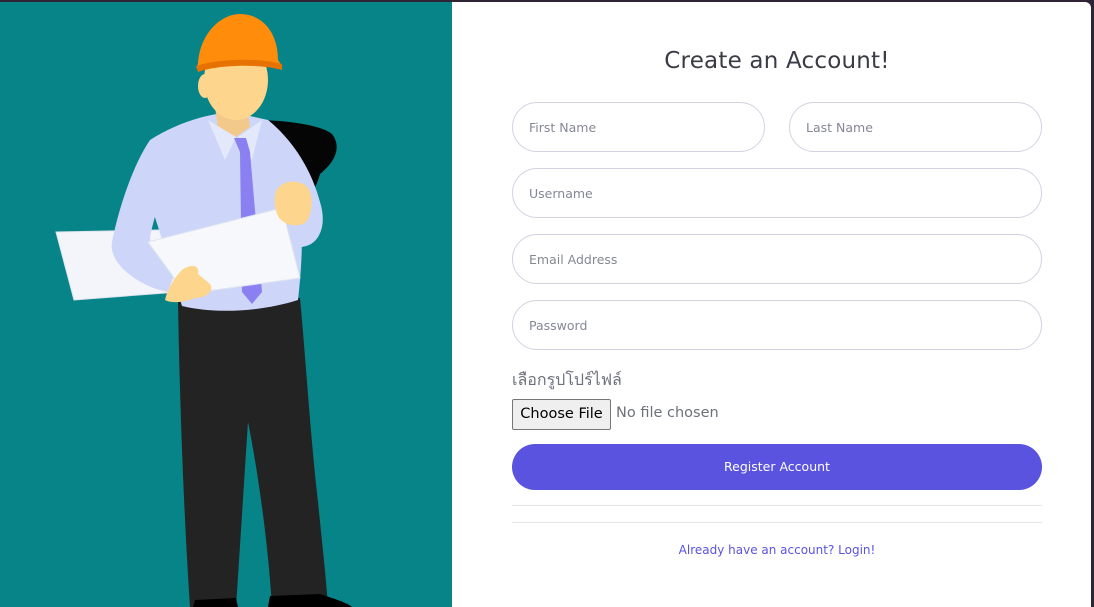 The height and width of the screenshot is (607, 1094). What do you see at coordinates (777, 61) in the screenshot?
I see `page-title: Create an Account!` at bounding box center [777, 61].